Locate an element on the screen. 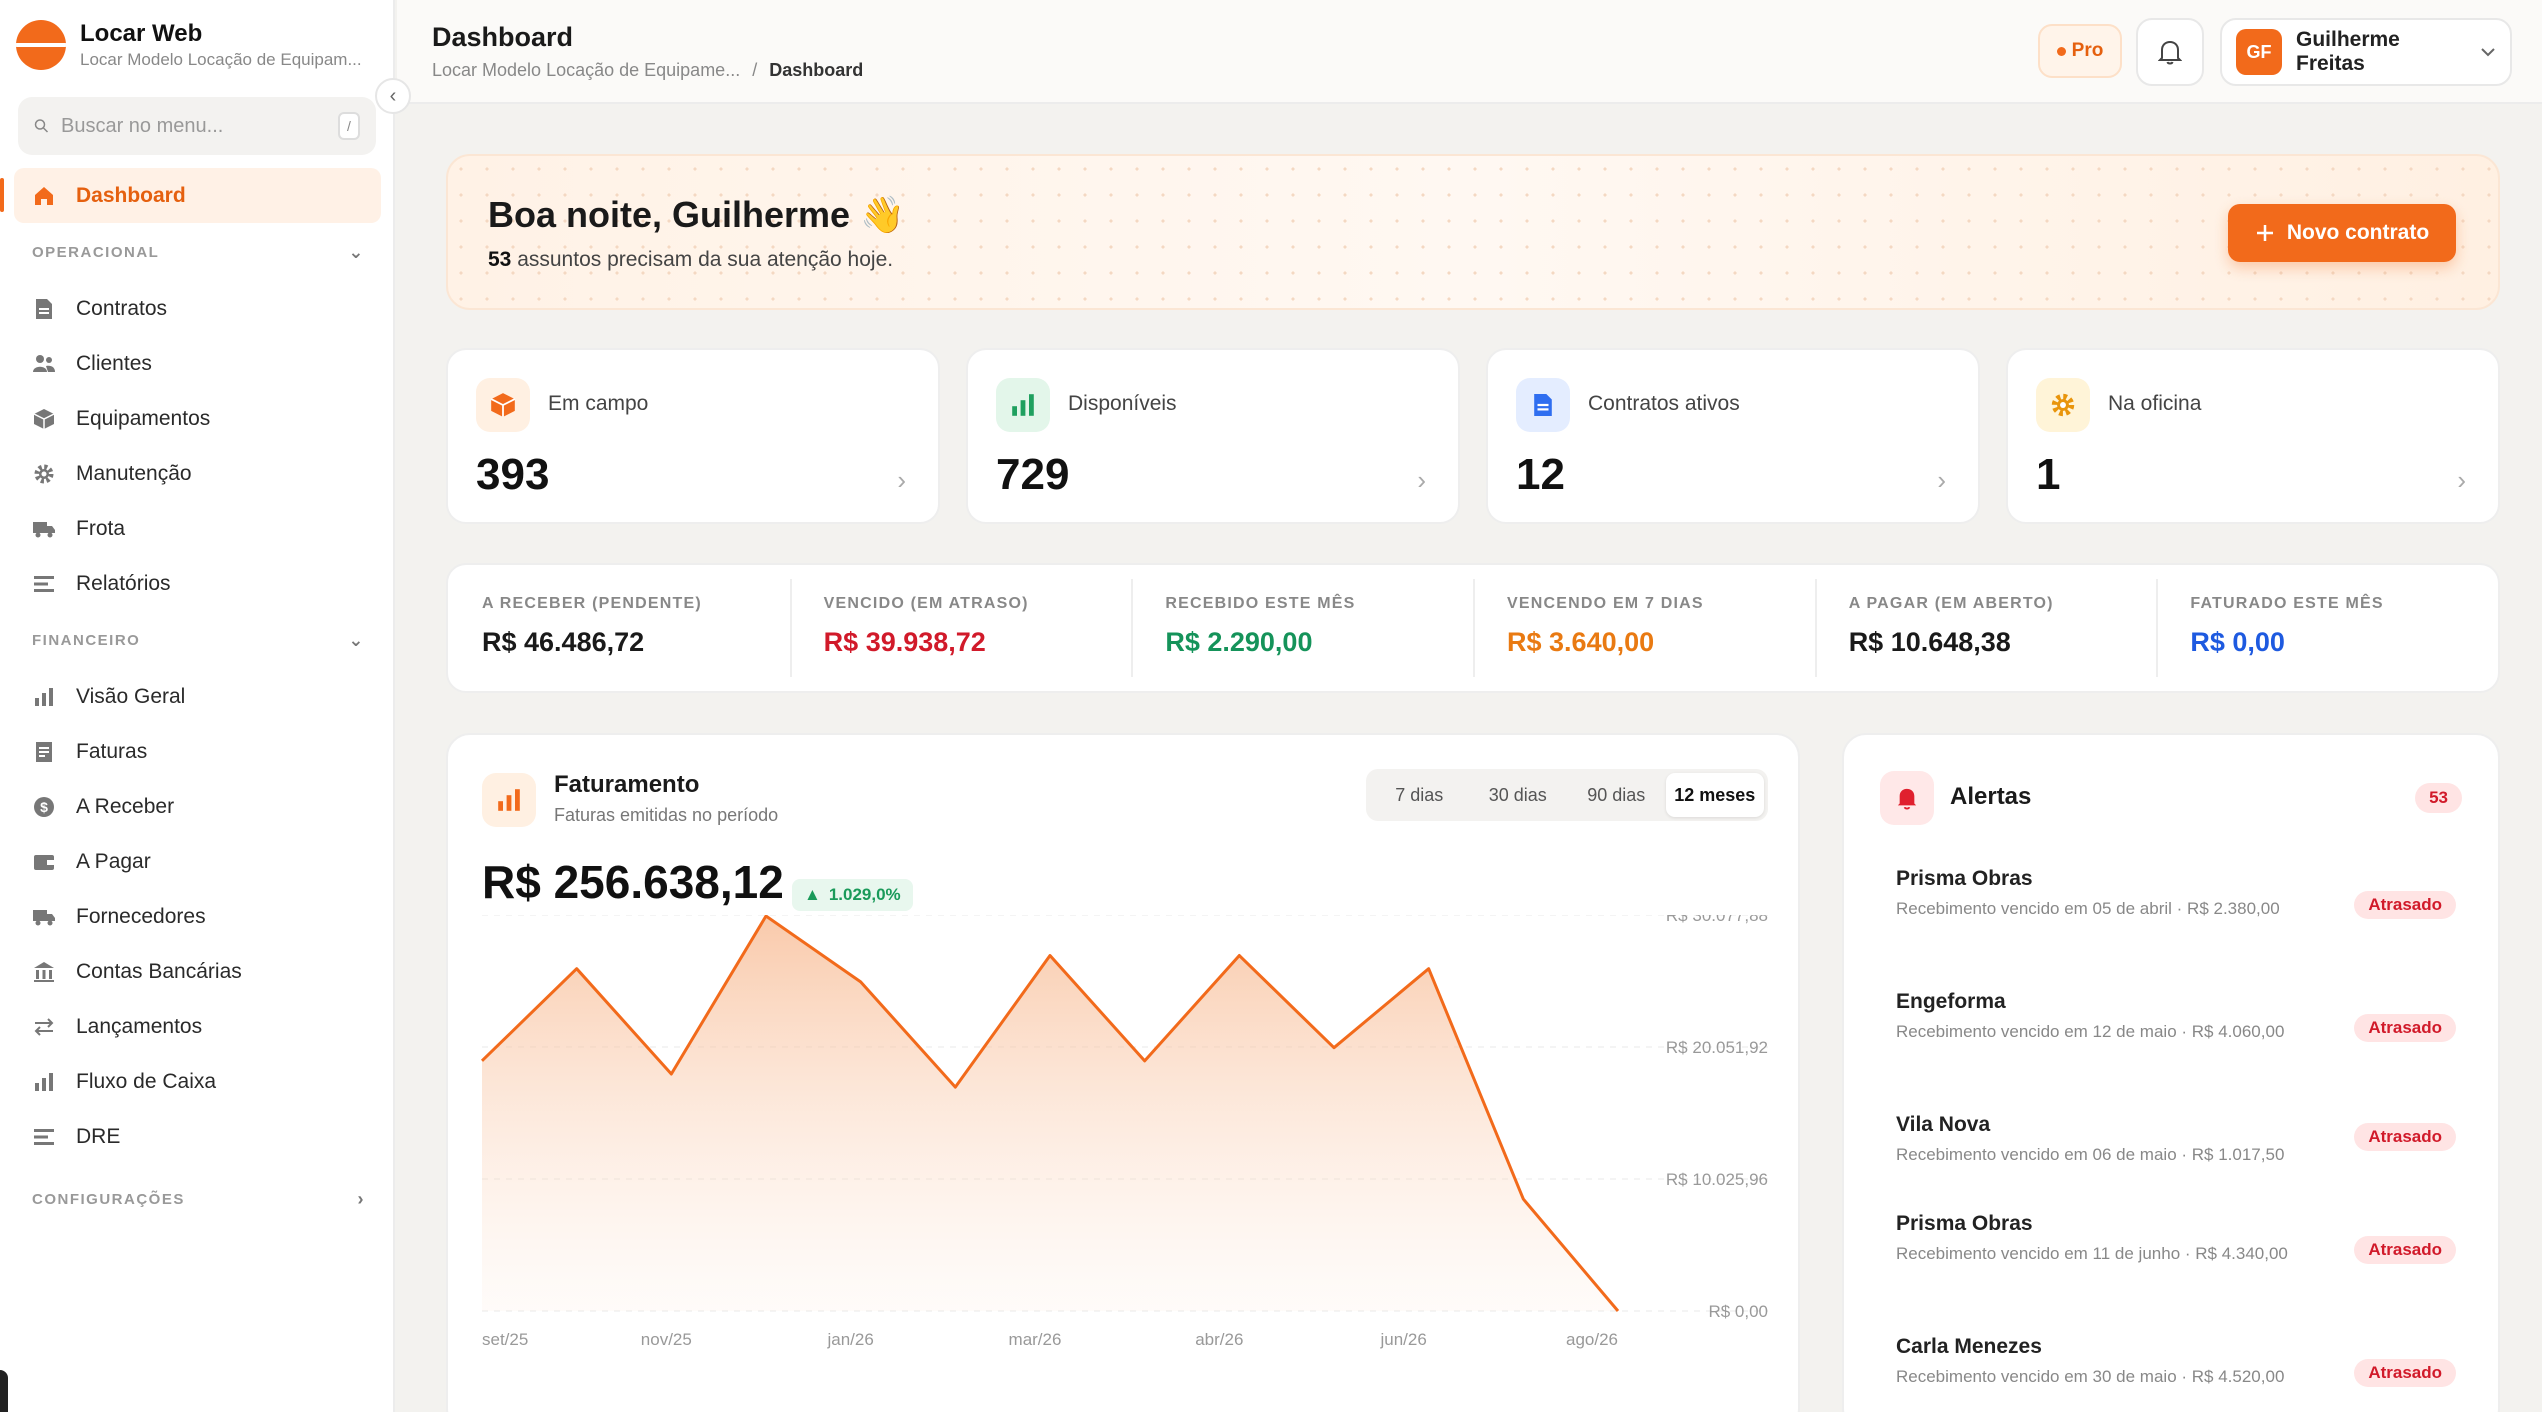 This screenshot has height=1412, width=2542. attention-count: 53 is located at coordinates (500, 259).